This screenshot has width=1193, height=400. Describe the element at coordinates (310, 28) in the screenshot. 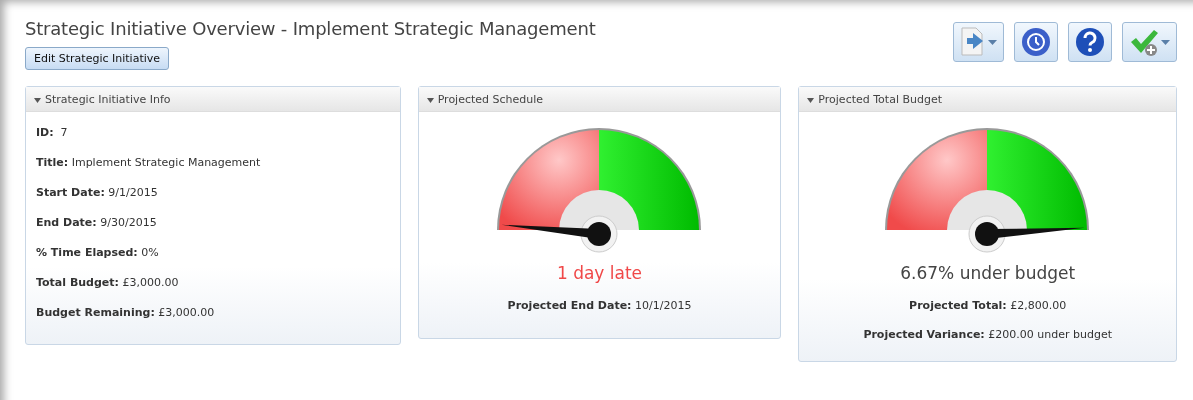

I see `page-title: Strategic Initiative Overview - Implement Strategic Management` at that location.